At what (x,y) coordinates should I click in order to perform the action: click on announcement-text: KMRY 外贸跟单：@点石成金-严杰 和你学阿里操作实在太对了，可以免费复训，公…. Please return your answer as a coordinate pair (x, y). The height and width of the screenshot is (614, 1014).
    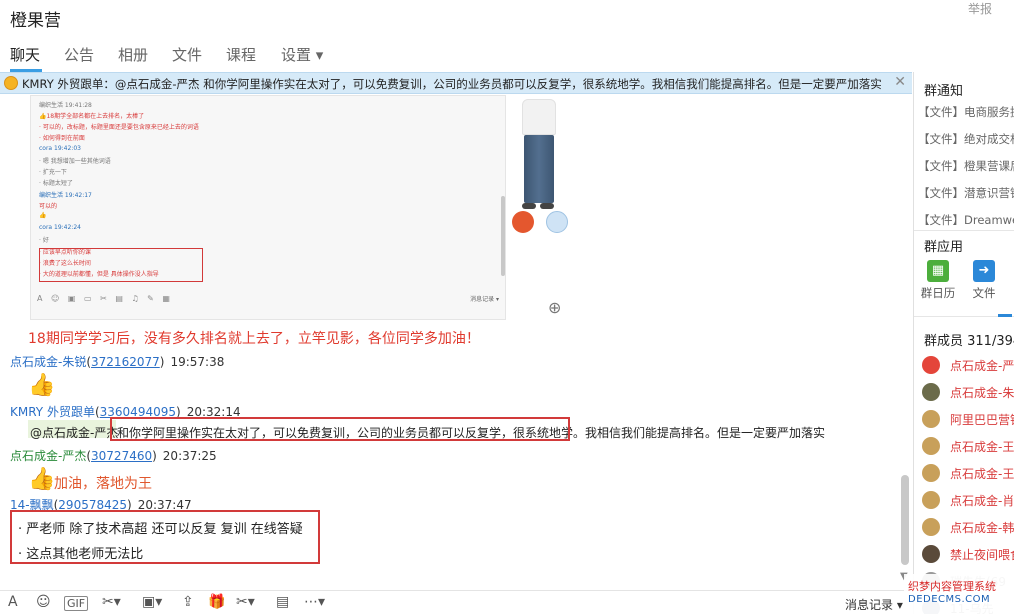
    Looking at the image, I should click on (452, 84).